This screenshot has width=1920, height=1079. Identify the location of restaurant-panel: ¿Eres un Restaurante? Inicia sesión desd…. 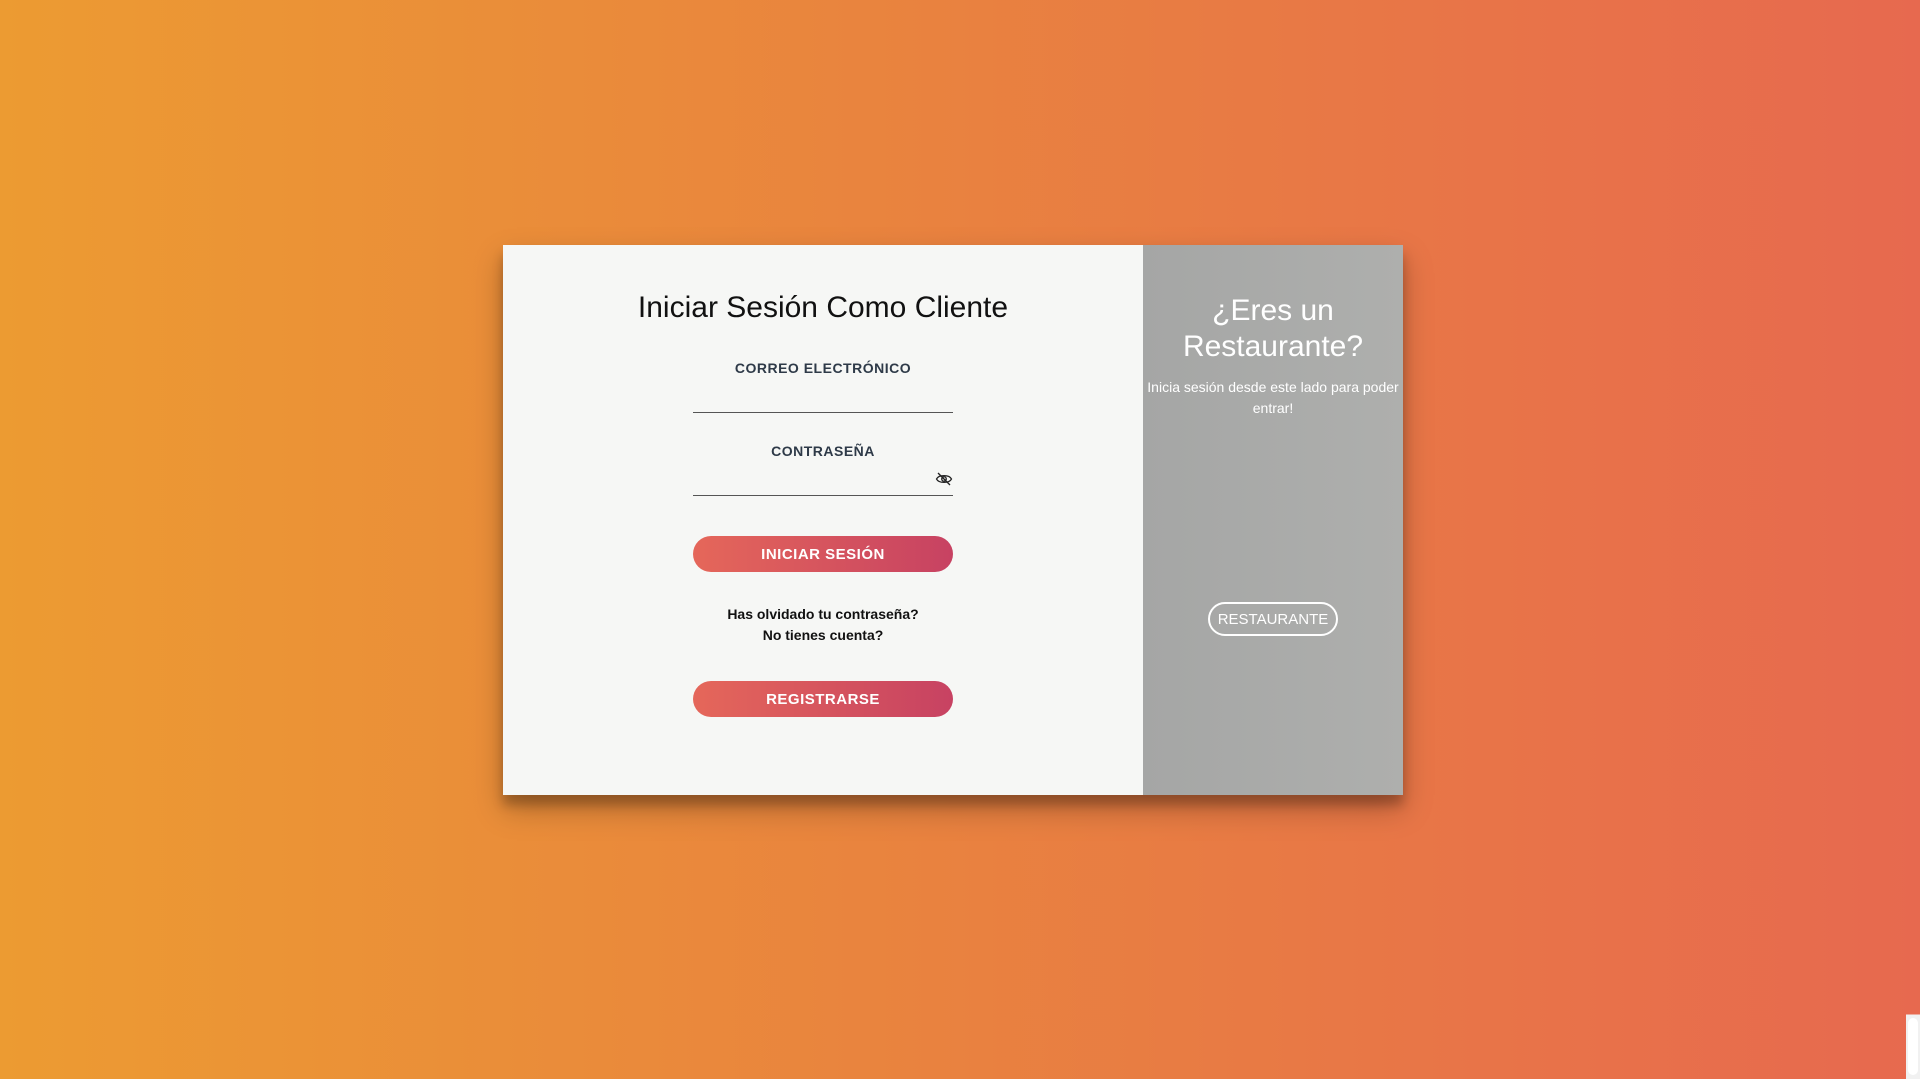
(1273, 520).